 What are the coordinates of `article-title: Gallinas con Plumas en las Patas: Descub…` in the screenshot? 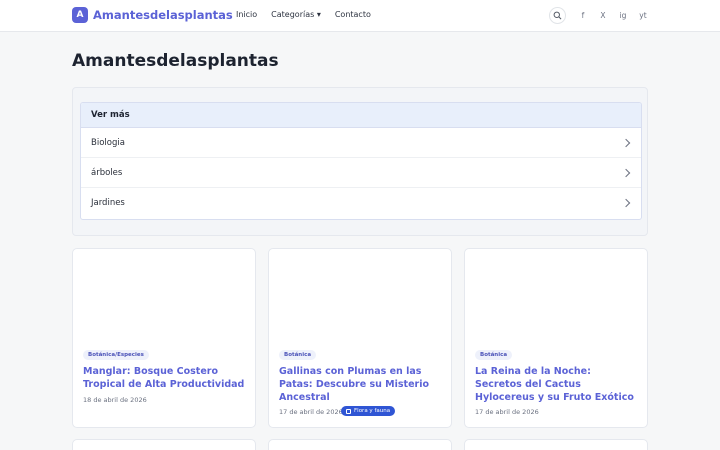 It's located at (361, 384).